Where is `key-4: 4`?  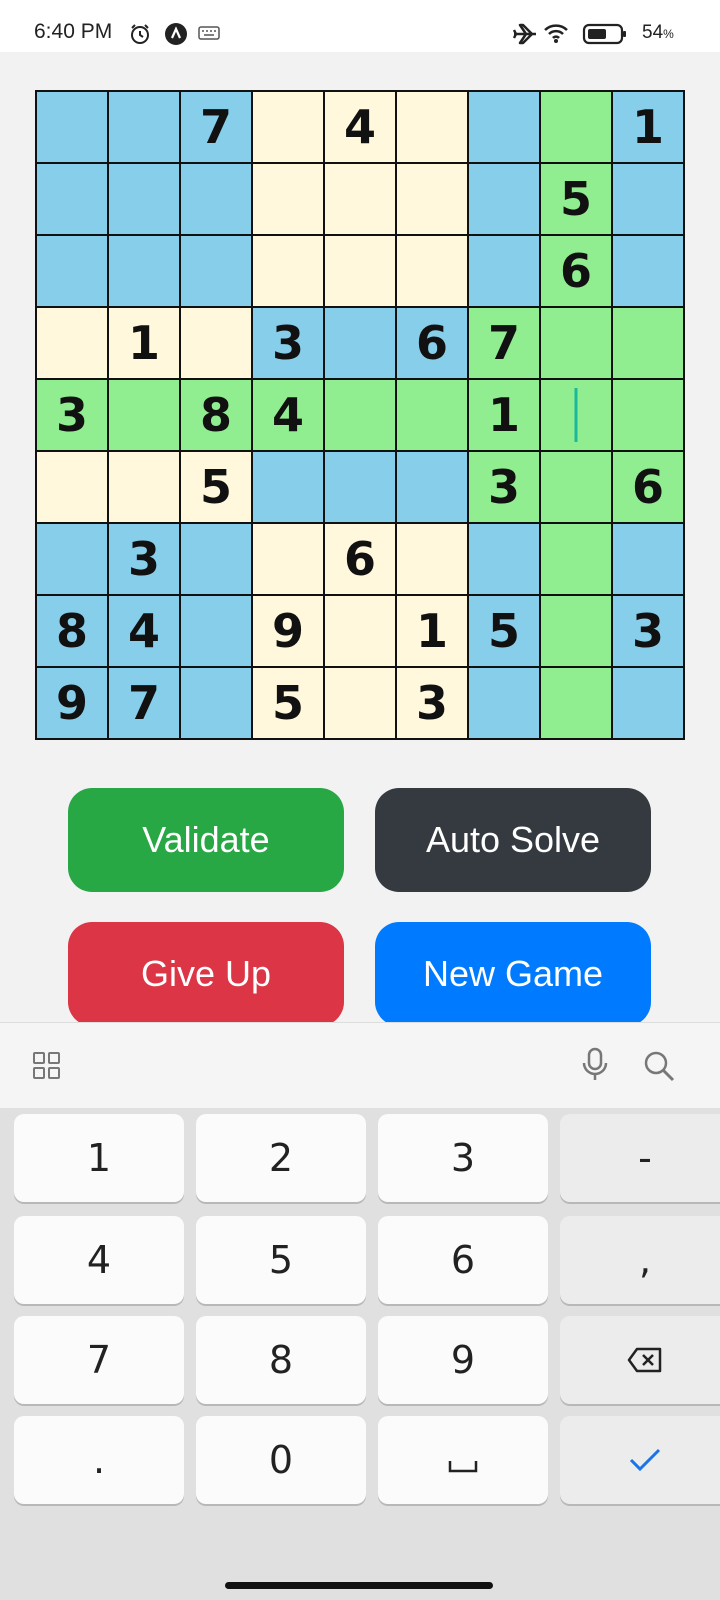
key-4: 4 is located at coordinates (99, 1260).